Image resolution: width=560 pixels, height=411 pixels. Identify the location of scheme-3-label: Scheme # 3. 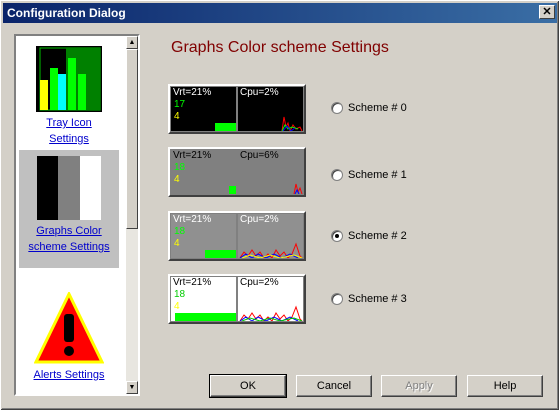
(377, 299).